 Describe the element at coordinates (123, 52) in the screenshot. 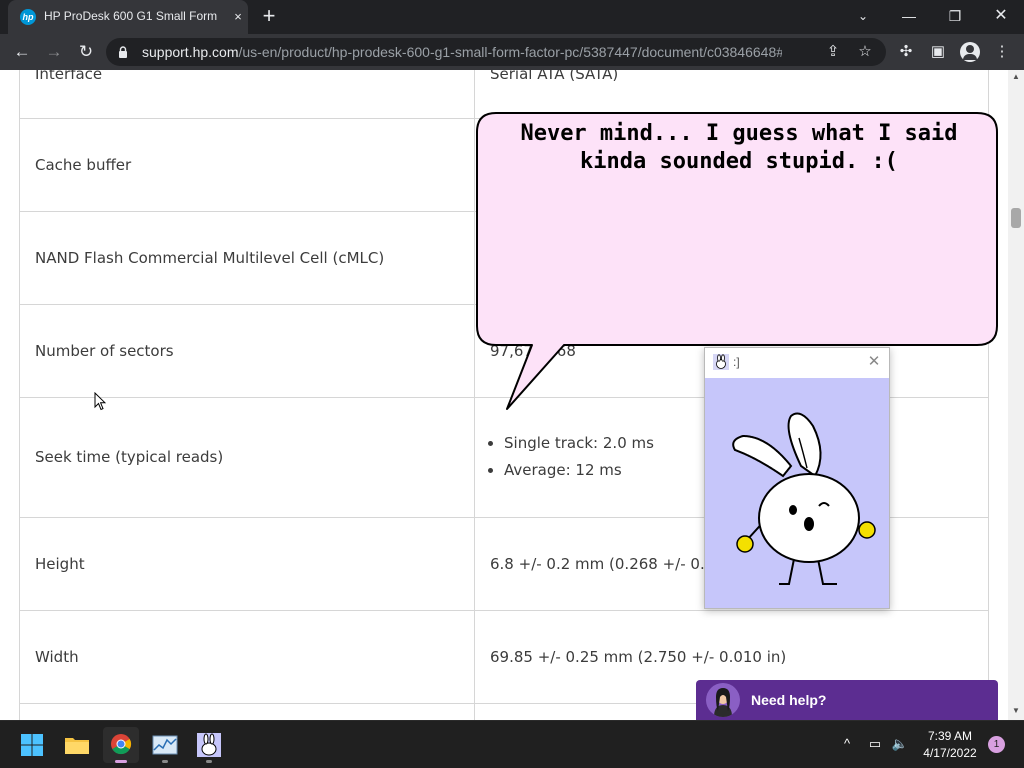

I see `lock-icon` at that location.